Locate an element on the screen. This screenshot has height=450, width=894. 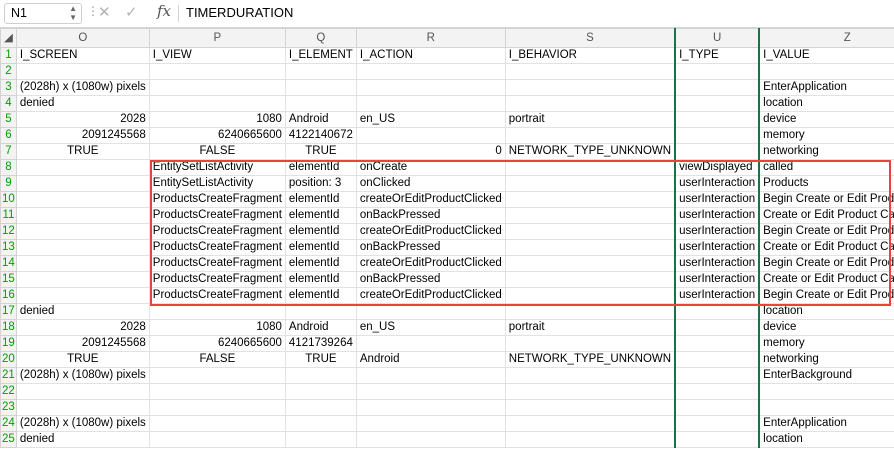
row-header: 5 is located at coordinates (8, 119).